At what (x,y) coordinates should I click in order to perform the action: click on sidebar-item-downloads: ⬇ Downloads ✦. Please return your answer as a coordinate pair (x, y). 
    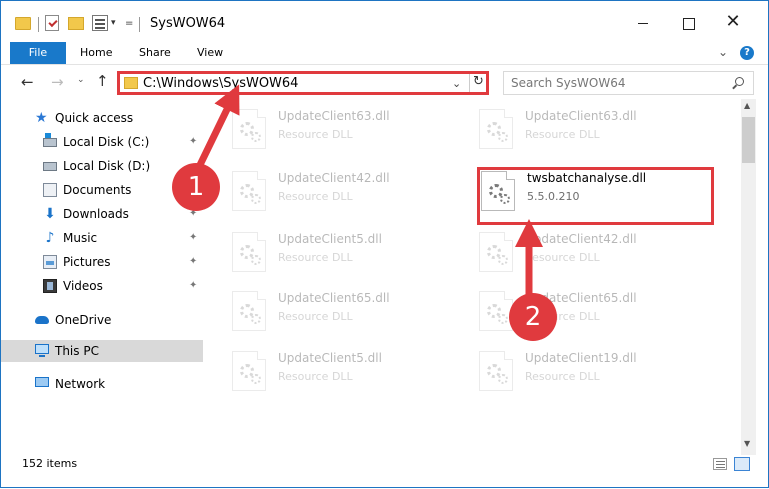
    Looking at the image, I should click on (102, 214).